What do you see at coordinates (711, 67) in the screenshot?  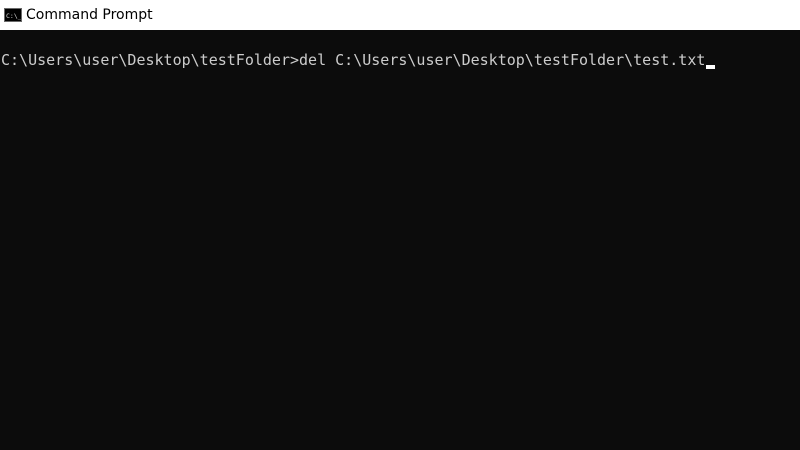 I see `text-cursor` at bounding box center [711, 67].